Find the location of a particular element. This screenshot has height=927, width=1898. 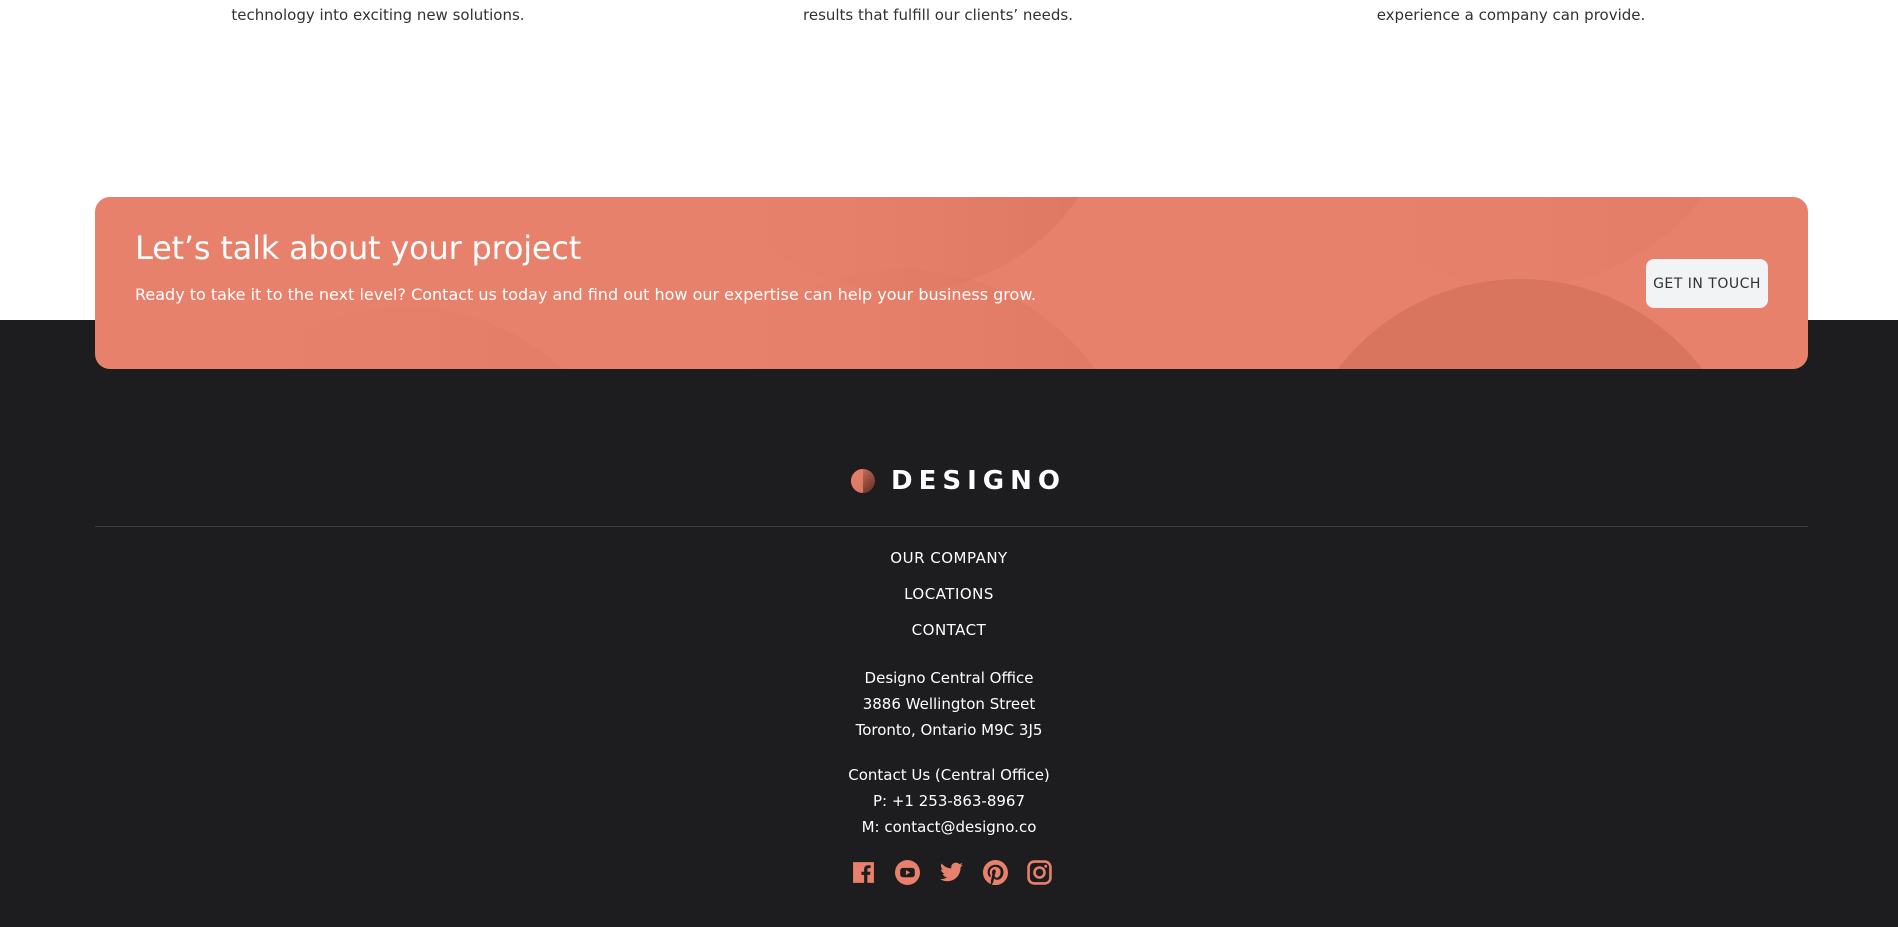

cta-title: Let’s talk about your project is located at coordinates (358, 248).